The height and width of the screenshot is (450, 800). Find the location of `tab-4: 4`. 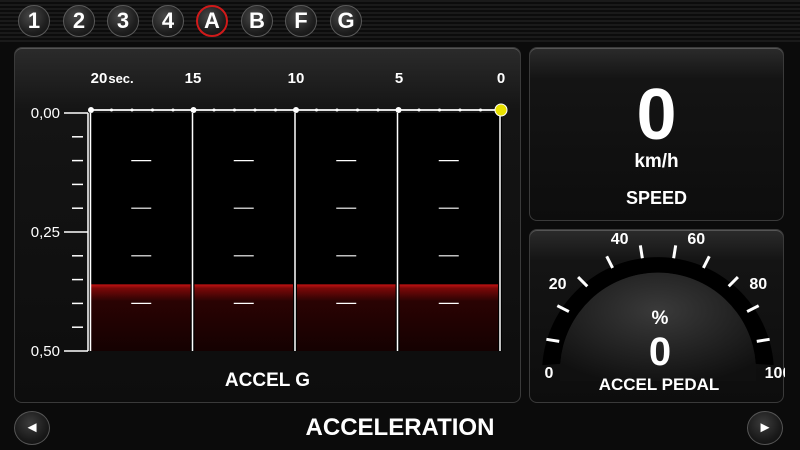

tab-4: 4 is located at coordinates (168, 21).